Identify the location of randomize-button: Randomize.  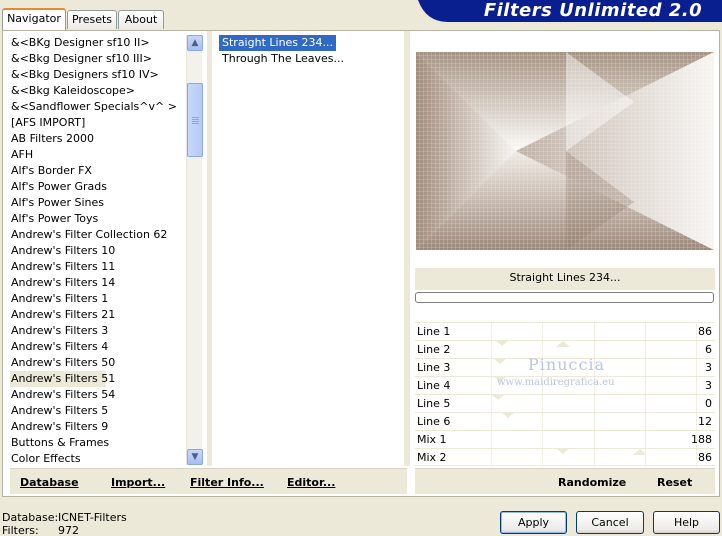
(592, 482).